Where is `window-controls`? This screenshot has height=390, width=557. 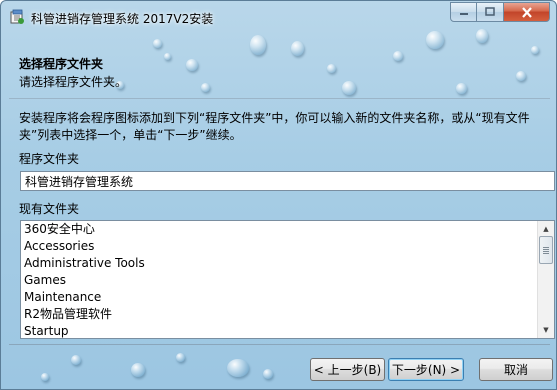 window-controls is located at coordinates (500, 12).